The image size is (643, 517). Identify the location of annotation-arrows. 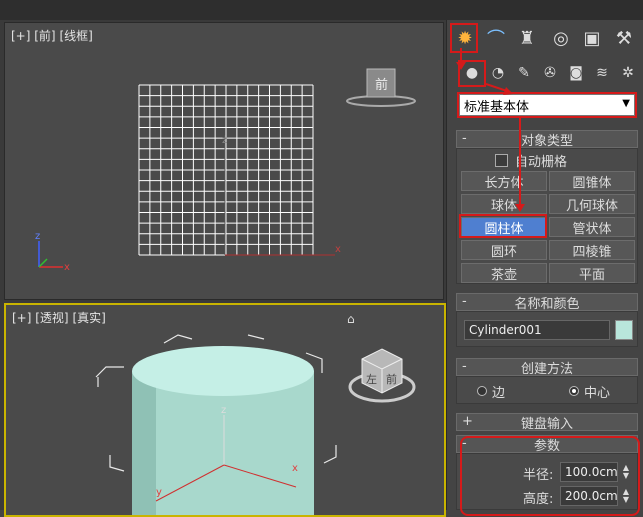
(490, 130).